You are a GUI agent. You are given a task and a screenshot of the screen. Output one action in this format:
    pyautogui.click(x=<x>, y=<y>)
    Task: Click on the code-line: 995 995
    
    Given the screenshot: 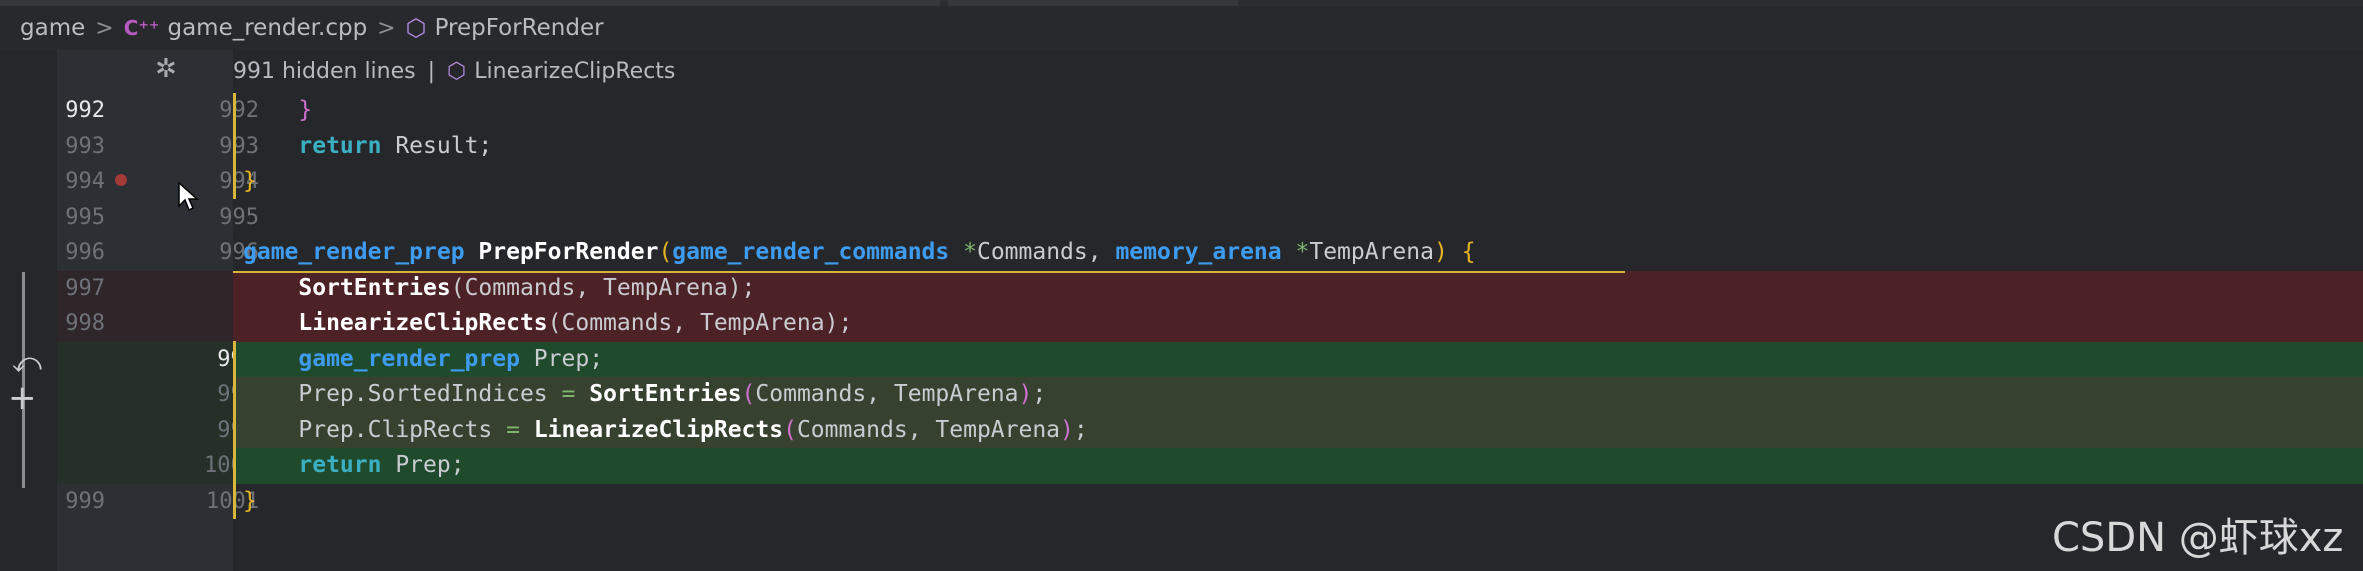 What is the action you would take?
    pyautogui.click(x=1181, y=218)
    